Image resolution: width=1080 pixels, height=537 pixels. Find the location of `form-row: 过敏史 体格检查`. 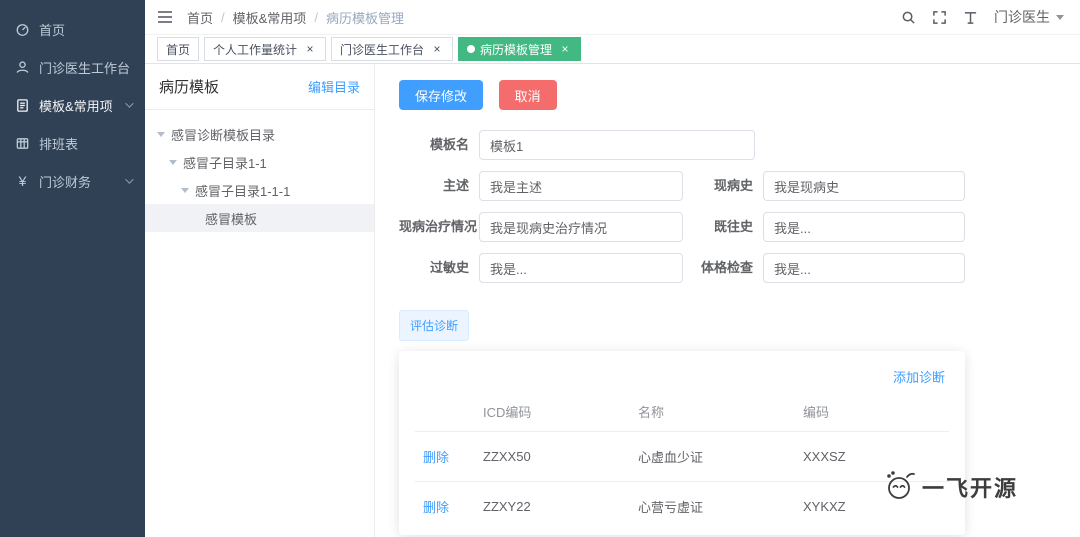

form-row: 过敏史 体格检查 is located at coordinates (682, 268).